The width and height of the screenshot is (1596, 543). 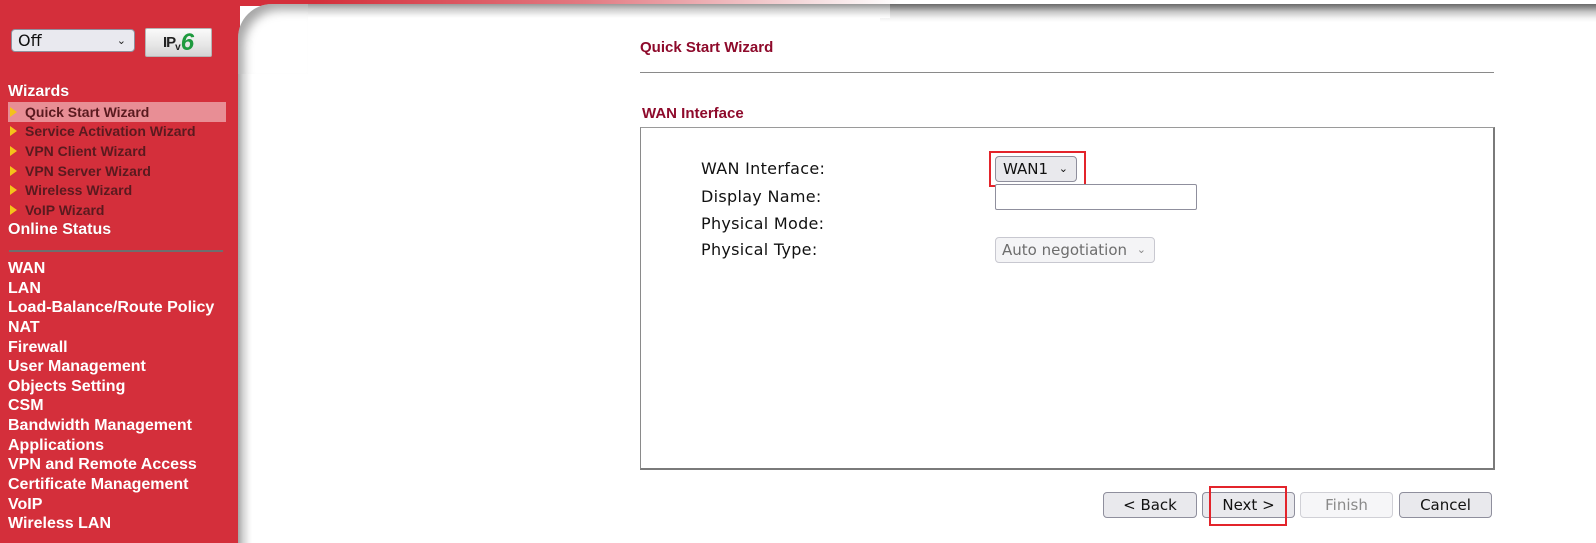 I want to click on wan-interface-label: WAN Interface:, so click(x=763, y=168).